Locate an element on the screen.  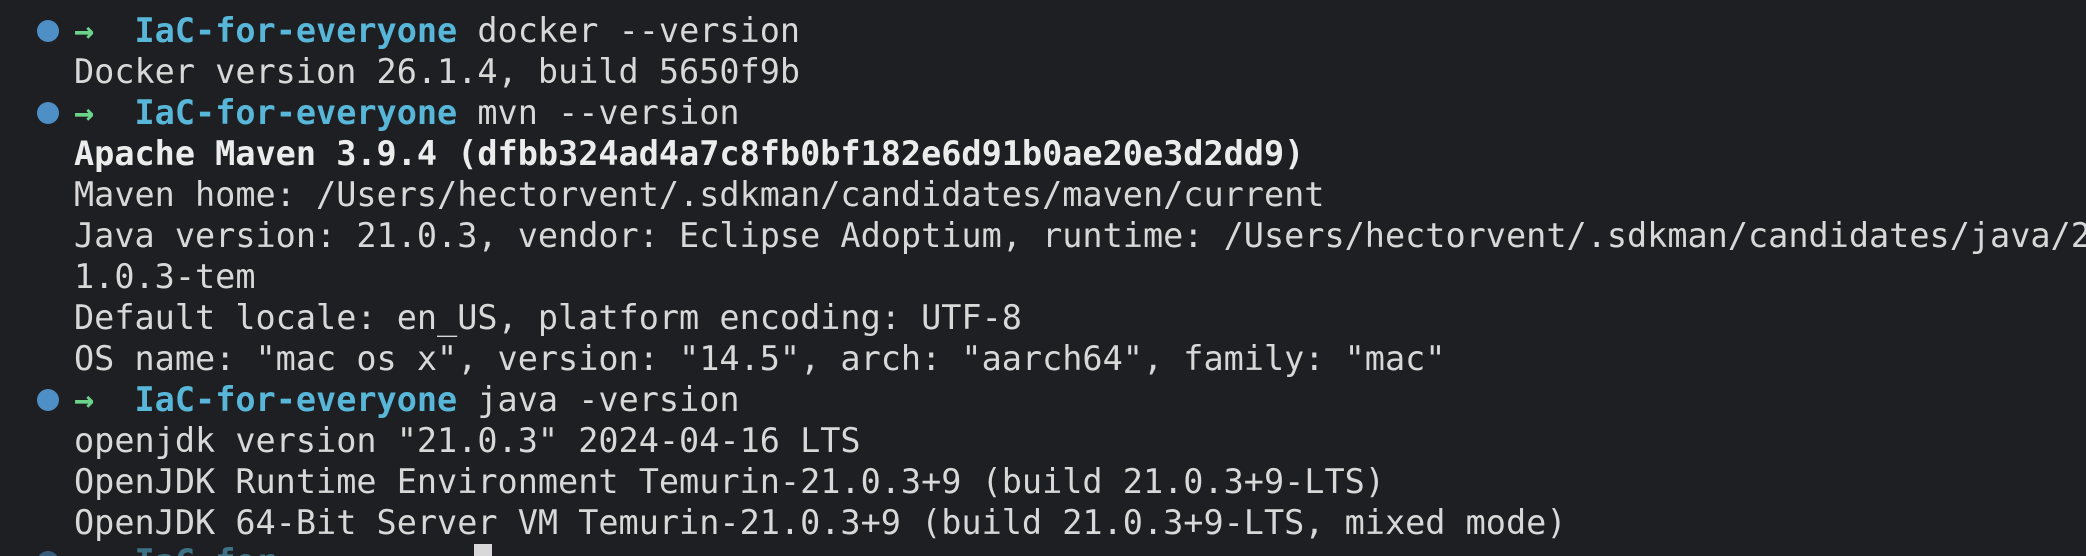
prompt-line: → IaC-for-everyone java -version is located at coordinates (407, 399).